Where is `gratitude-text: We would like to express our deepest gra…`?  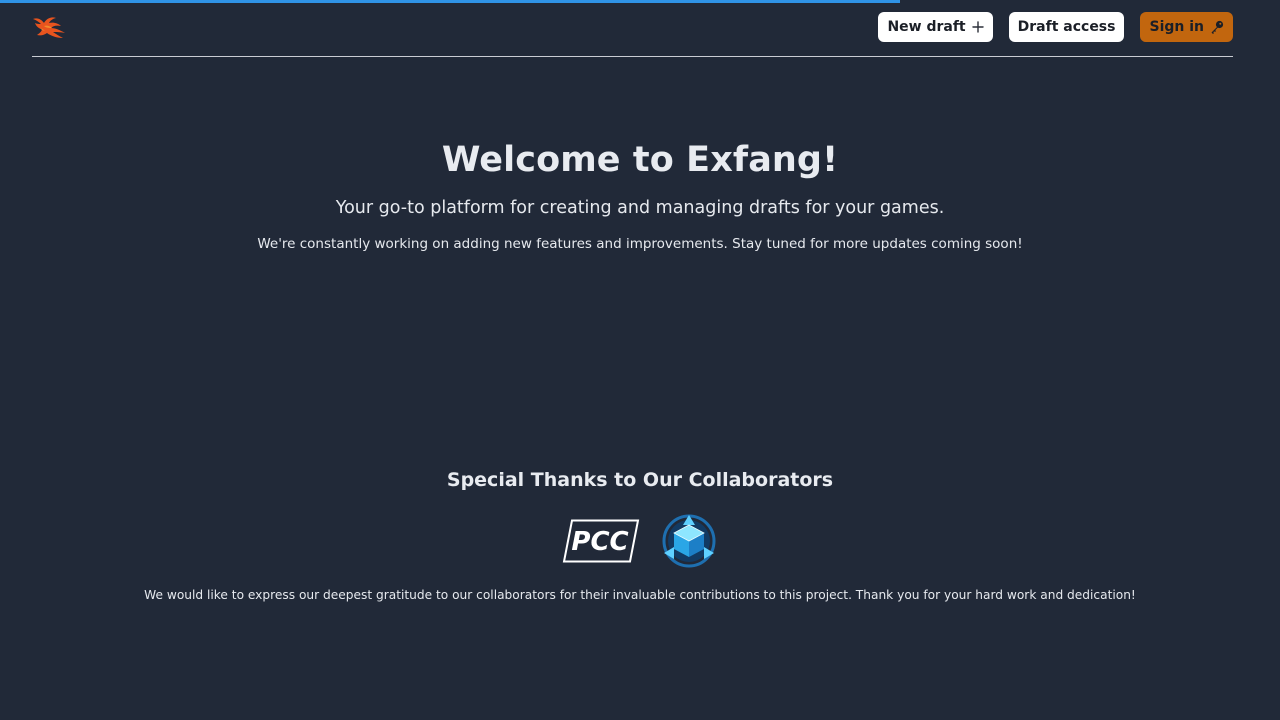
gratitude-text: We would like to express our deepest gra… is located at coordinates (640, 595).